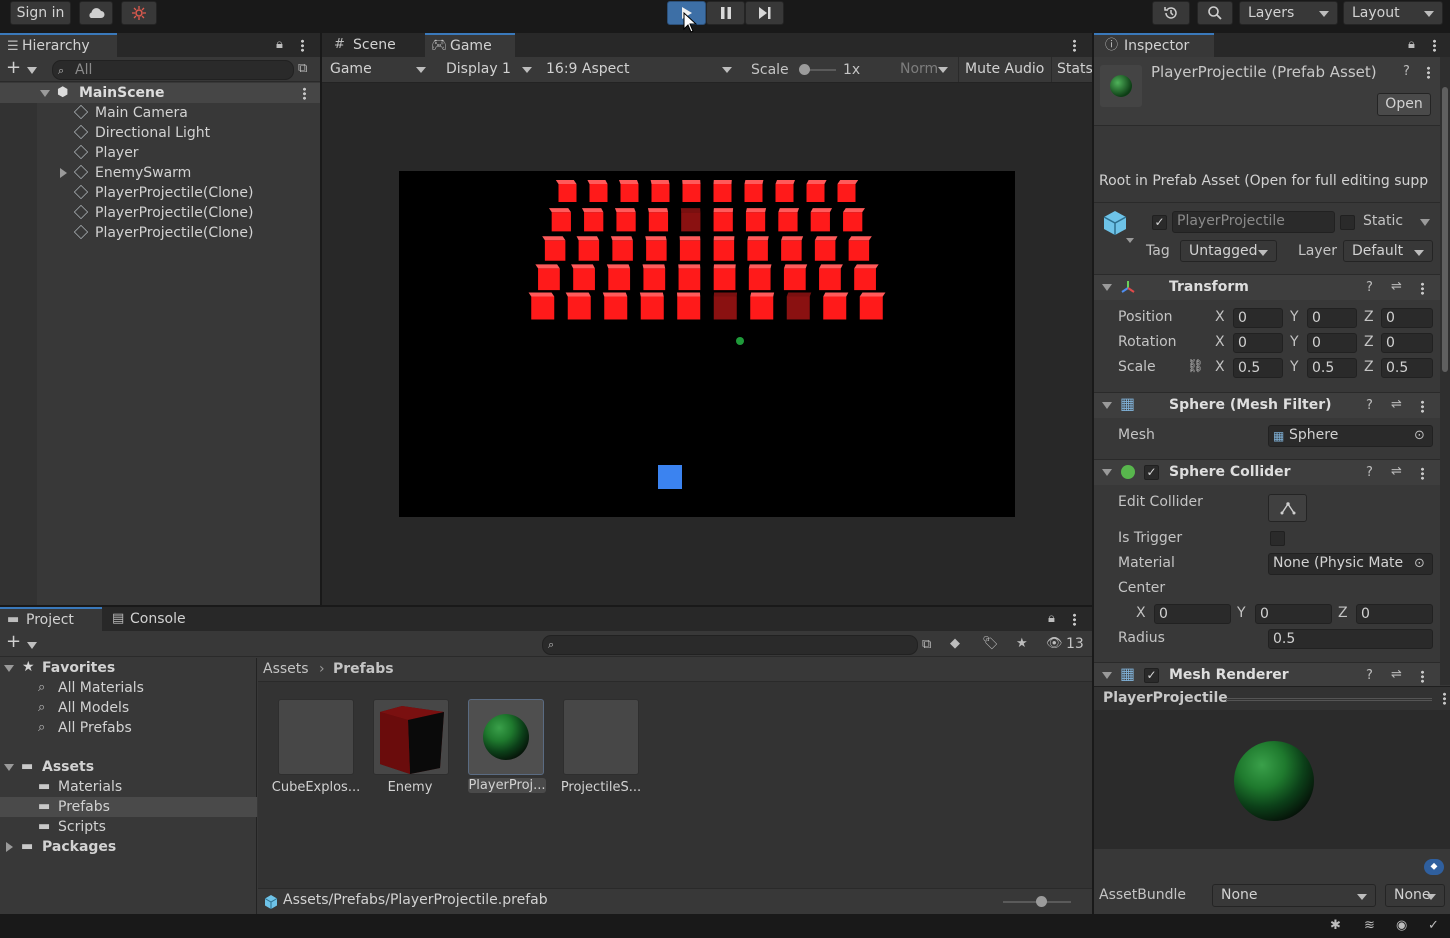 This screenshot has width=1450, height=938. I want to click on scale-z-field: 0.5, so click(1407, 368).